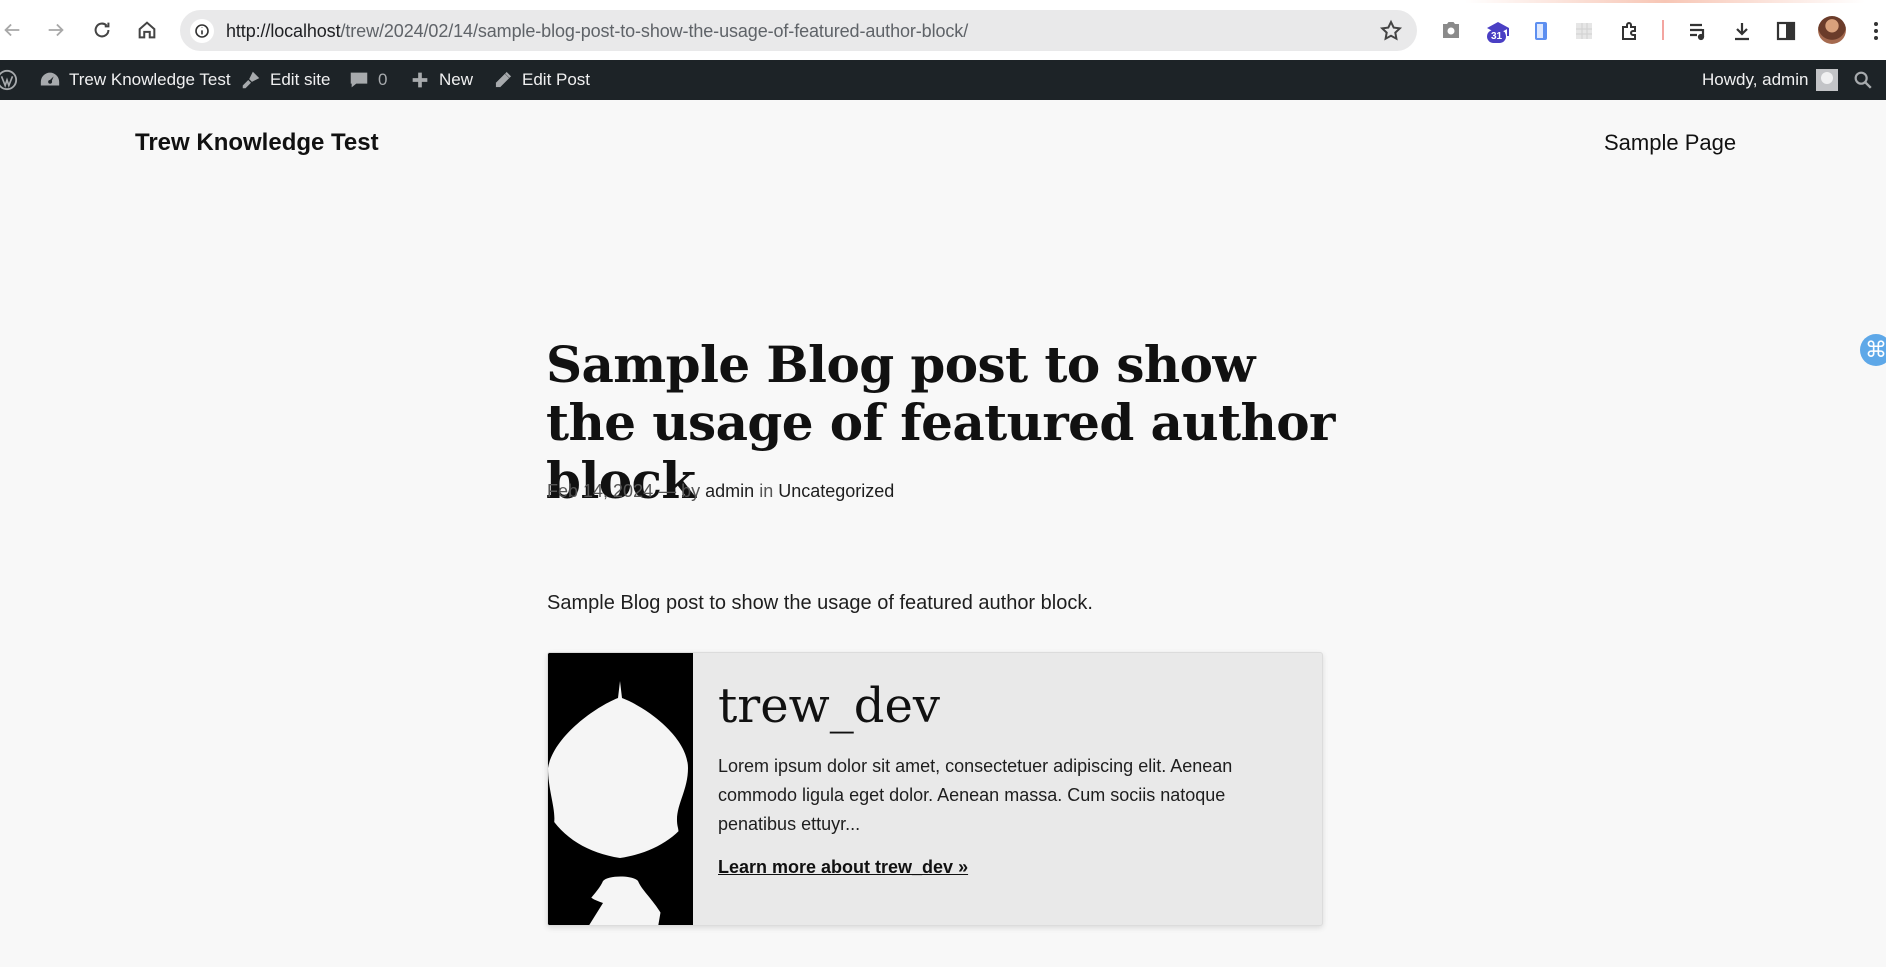 The height and width of the screenshot is (967, 1886). I want to click on back-button, so click(15, 30).